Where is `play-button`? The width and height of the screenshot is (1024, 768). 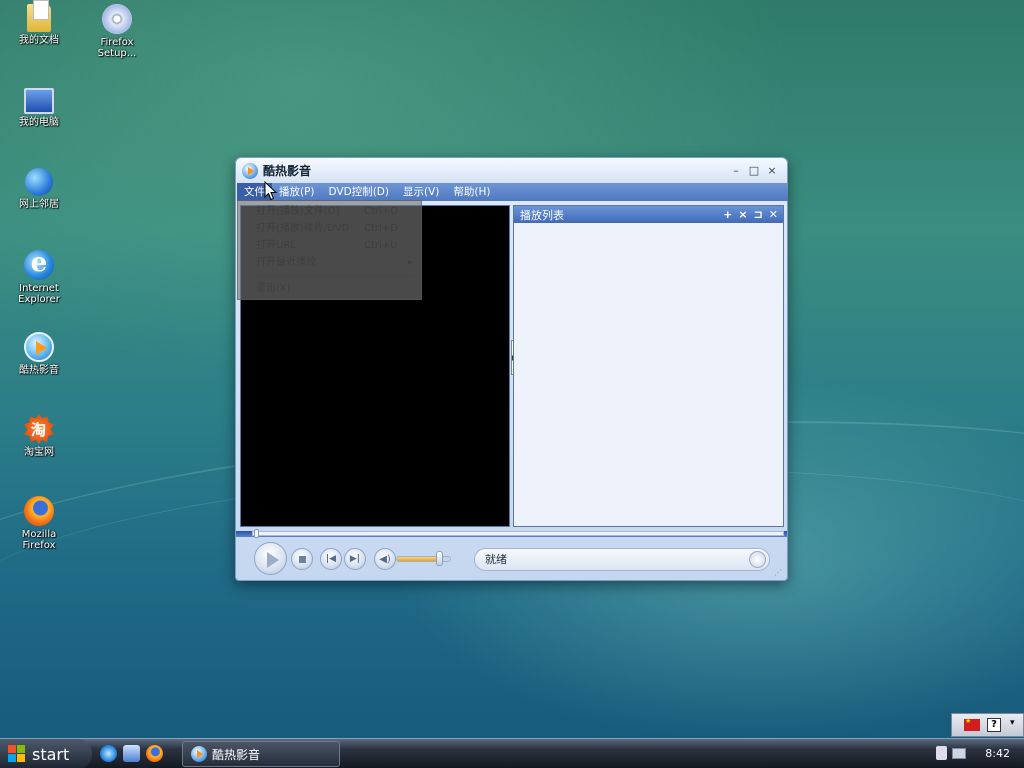 play-button is located at coordinates (270, 558).